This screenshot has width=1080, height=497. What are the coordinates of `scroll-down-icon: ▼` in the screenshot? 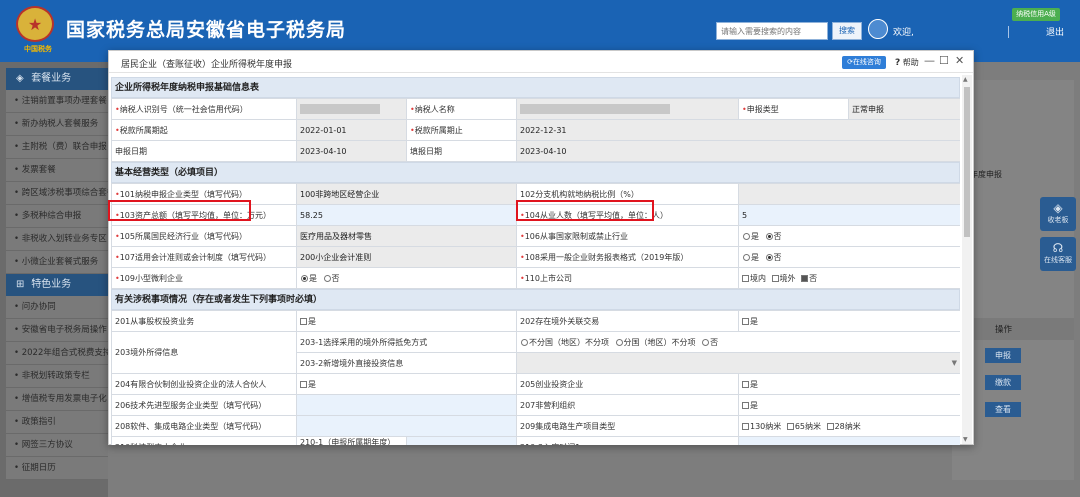 It's located at (965, 439).